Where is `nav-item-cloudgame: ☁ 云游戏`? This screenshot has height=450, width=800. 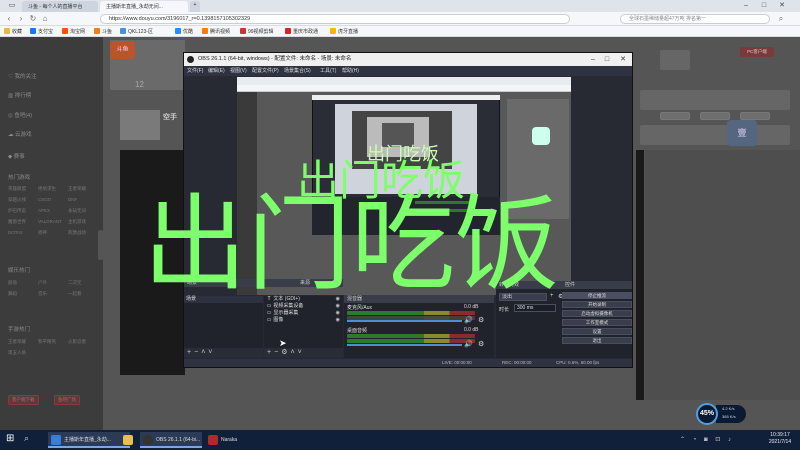
nav-item-cloudgame: ☁ 云游戏 is located at coordinates (20, 134).